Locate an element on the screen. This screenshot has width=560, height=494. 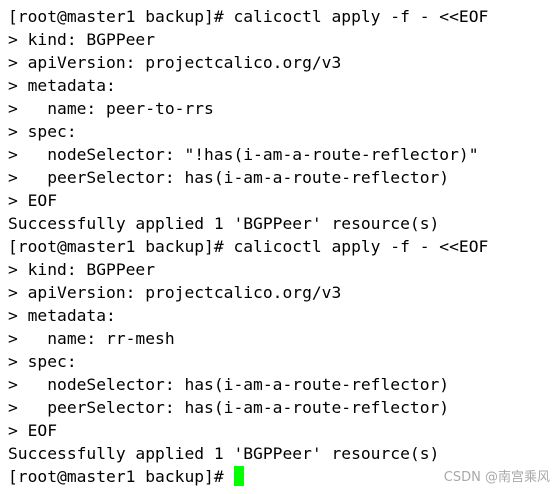
watermark: CSDN @南宫乘风 is located at coordinates (496, 477).